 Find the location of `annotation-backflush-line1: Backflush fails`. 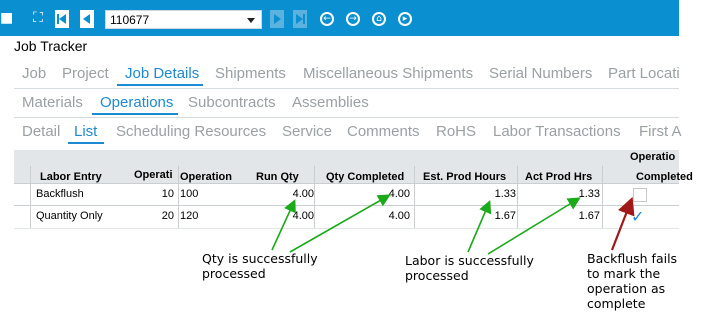

annotation-backflush-line1: Backflush fails is located at coordinates (632, 258).